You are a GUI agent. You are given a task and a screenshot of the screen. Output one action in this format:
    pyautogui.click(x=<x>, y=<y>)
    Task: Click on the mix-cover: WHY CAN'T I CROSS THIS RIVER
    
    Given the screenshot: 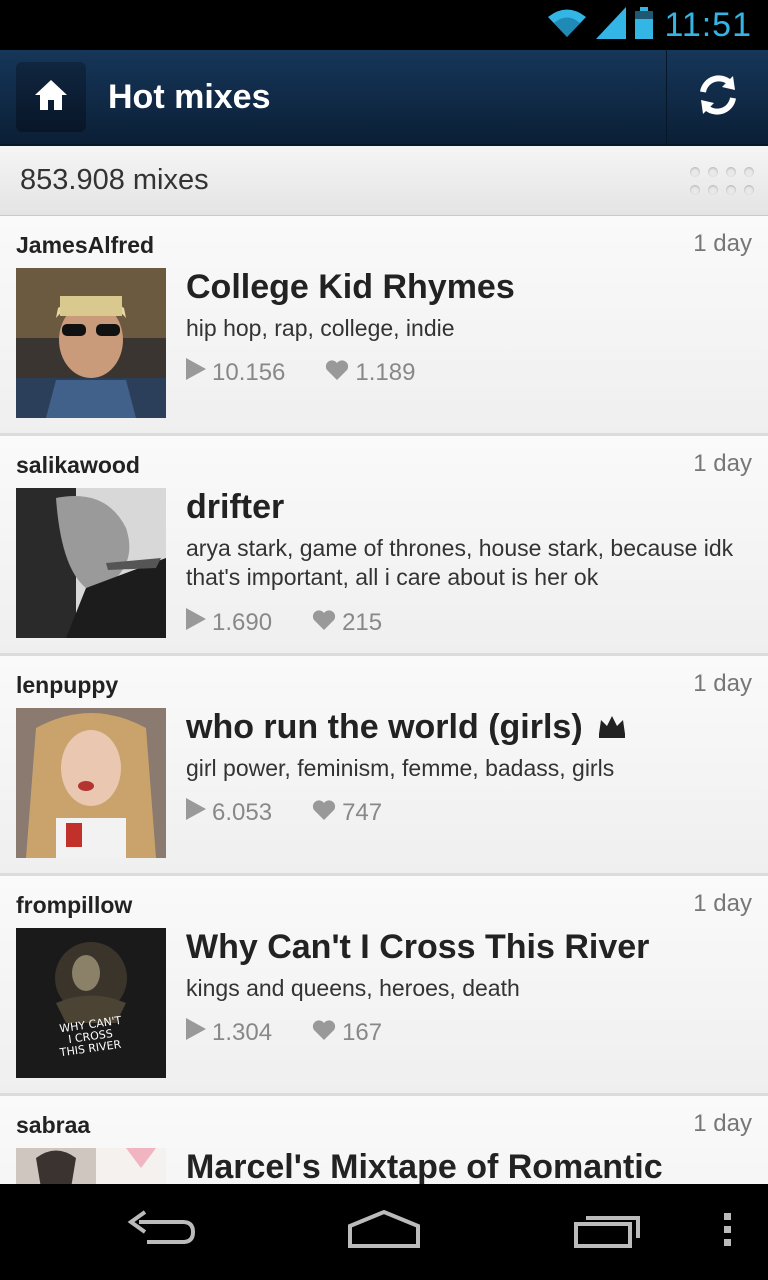 What is the action you would take?
    pyautogui.click(x=91, y=1003)
    